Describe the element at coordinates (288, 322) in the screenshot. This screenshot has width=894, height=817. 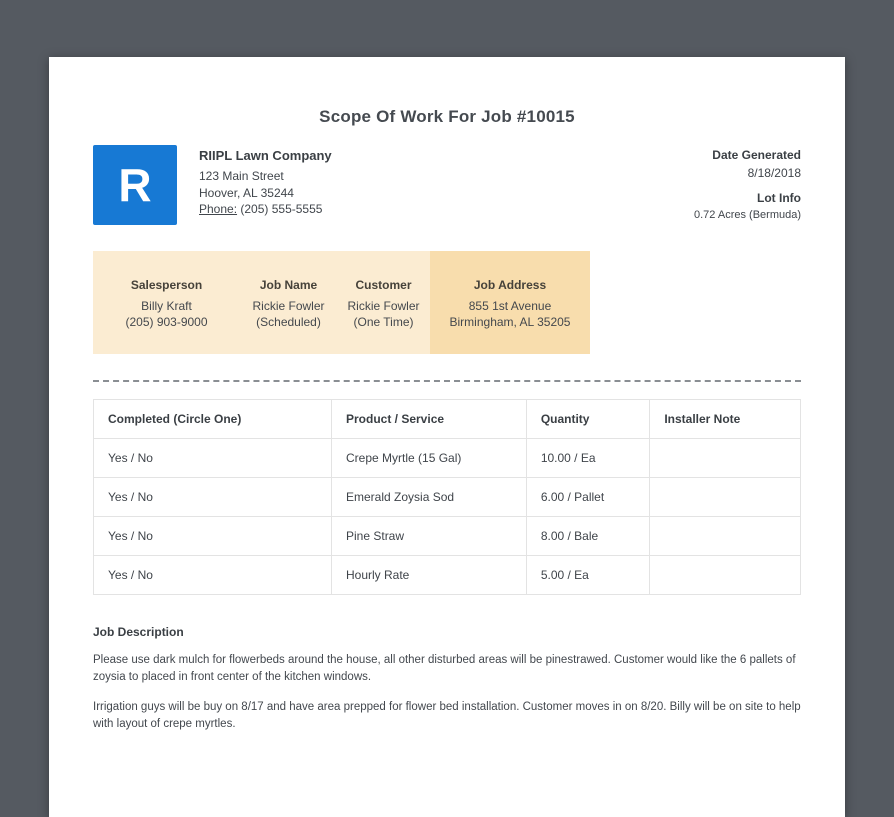
I see `job-name-status: (Scheduled)` at that location.